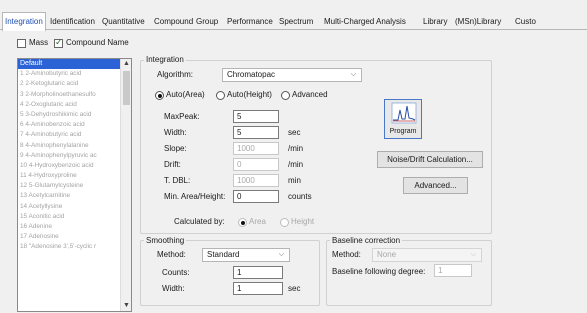  What do you see at coordinates (258, 288) in the screenshot?
I see `smoothing-width-input: 1` at bounding box center [258, 288].